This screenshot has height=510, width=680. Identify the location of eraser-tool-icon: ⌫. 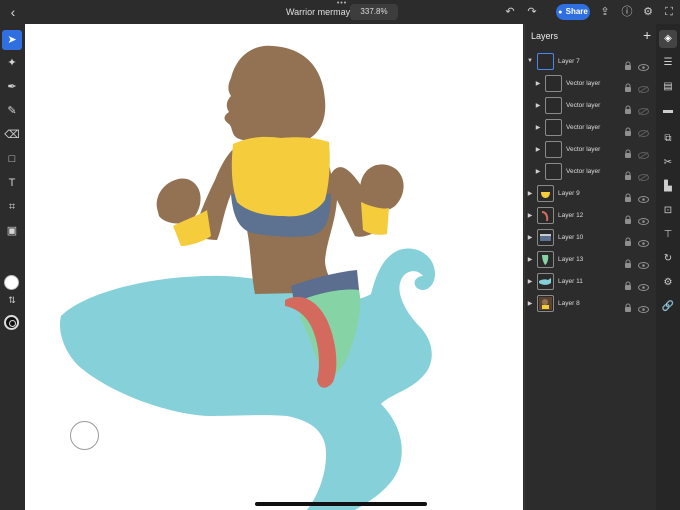
(12, 135).